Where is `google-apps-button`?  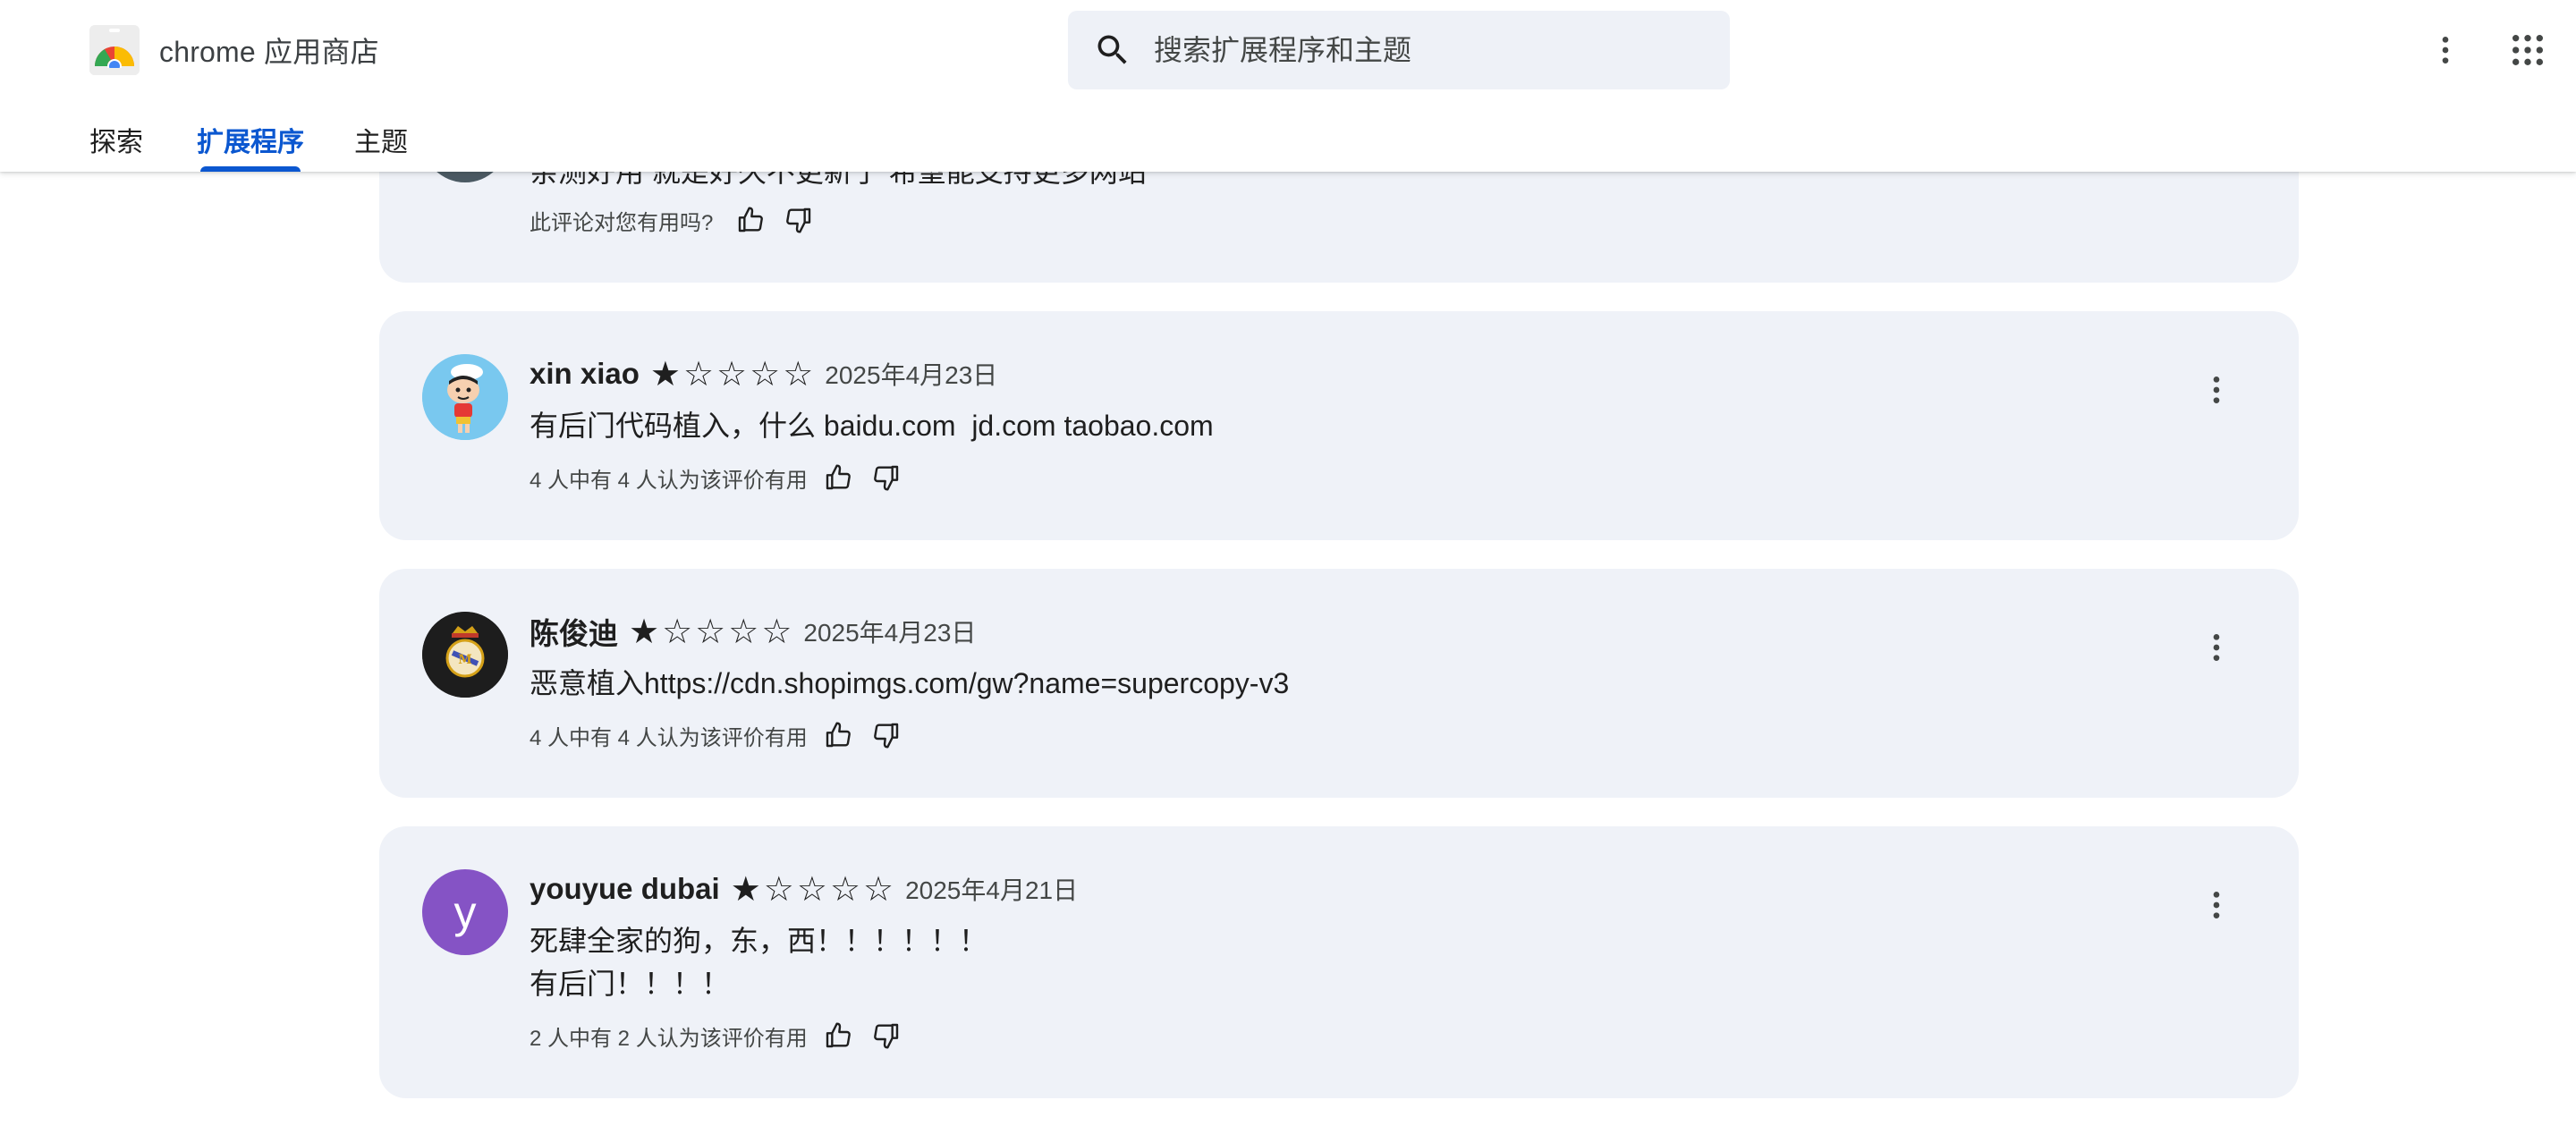 google-apps-button is located at coordinates (2528, 50).